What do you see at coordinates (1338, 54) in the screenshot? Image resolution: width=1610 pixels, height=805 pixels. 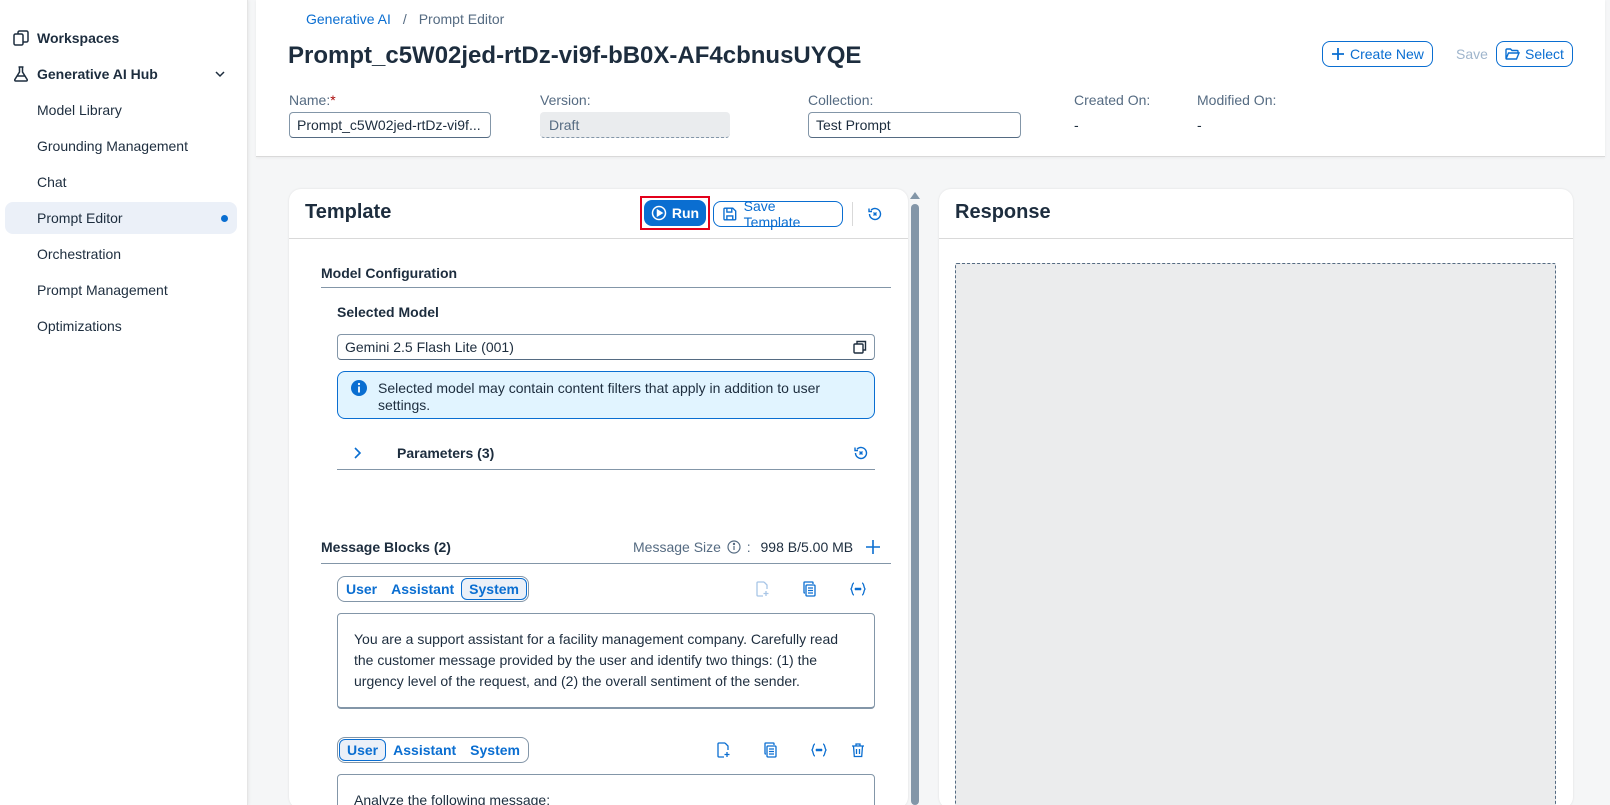 I see `plus-icon` at bounding box center [1338, 54].